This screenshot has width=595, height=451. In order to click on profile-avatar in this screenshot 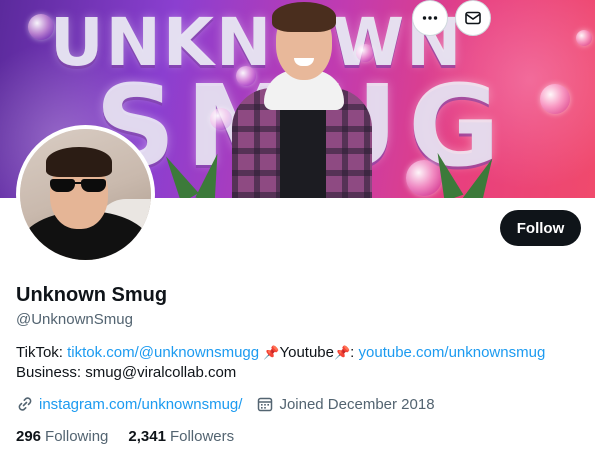, I will do `click(85, 194)`.